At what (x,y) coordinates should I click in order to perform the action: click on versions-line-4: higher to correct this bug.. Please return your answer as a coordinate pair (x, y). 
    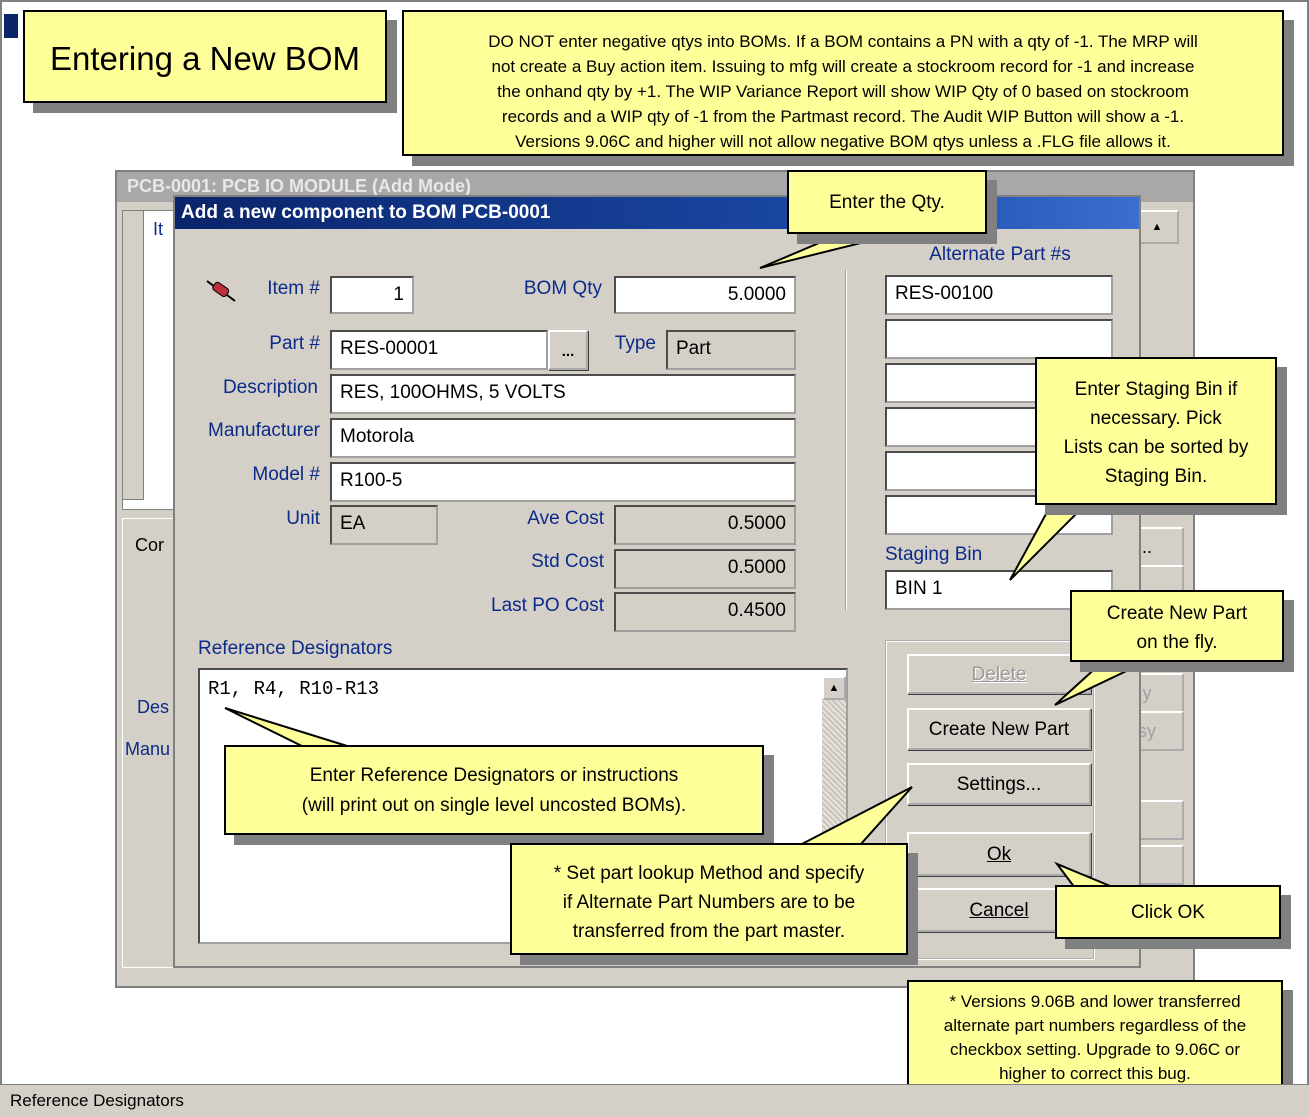
    Looking at the image, I should click on (1095, 1073).